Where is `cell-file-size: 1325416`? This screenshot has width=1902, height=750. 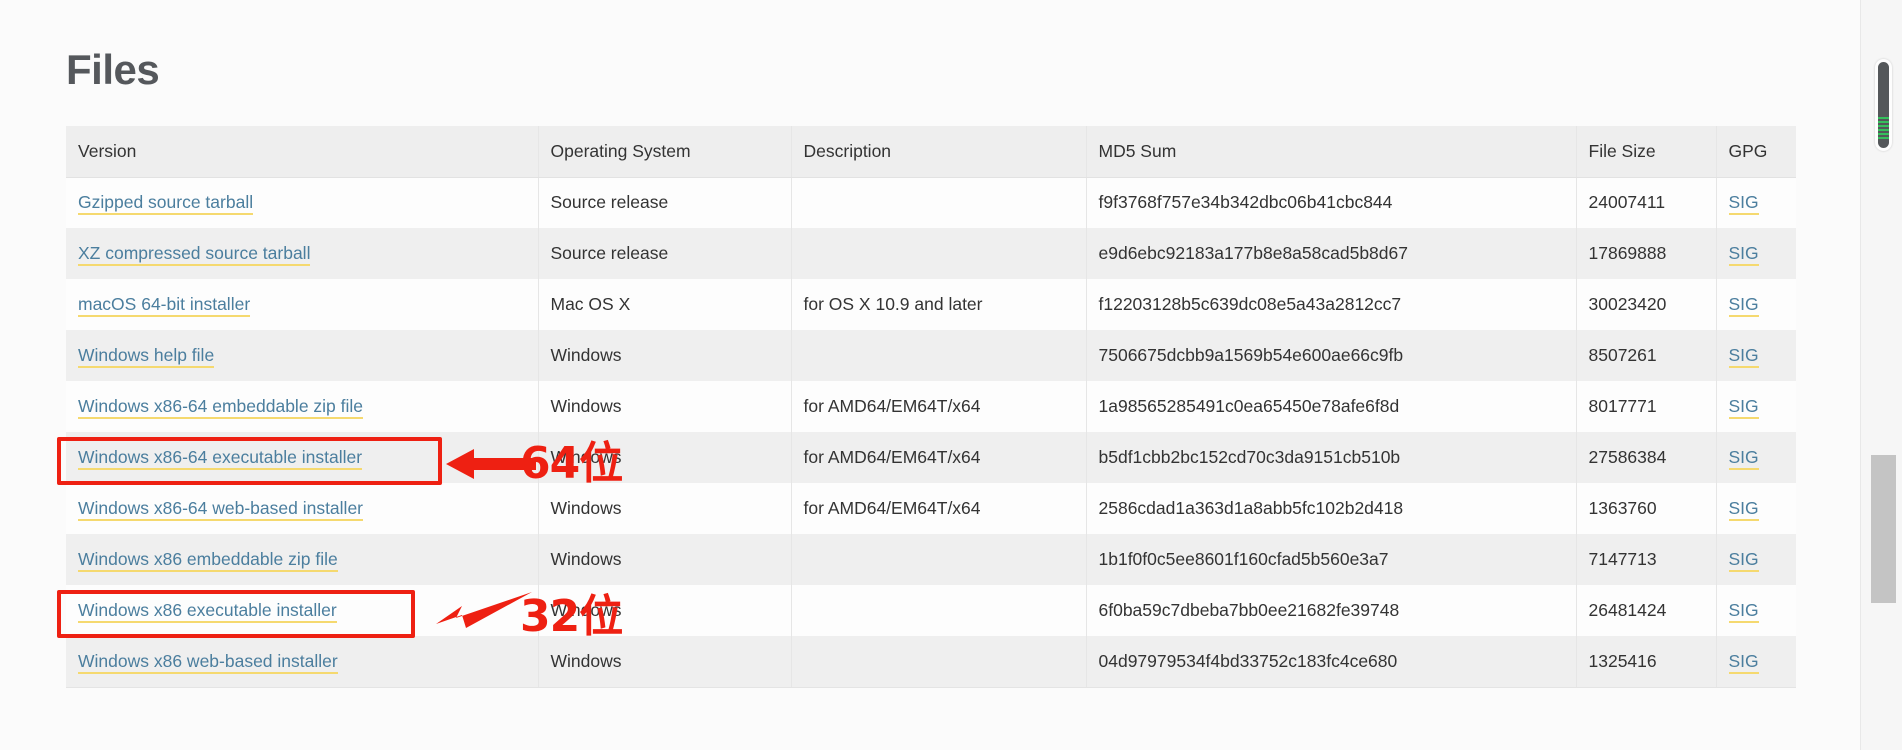
cell-file-size: 1325416 is located at coordinates (1646, 662).